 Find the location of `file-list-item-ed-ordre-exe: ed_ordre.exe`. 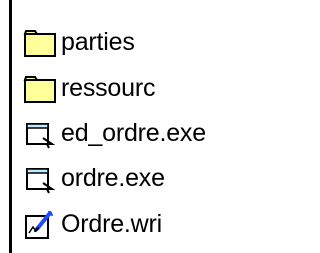

file-list-item-ed-ordre-exe: ed_ordre.exe is located at coordinates (114, 133).